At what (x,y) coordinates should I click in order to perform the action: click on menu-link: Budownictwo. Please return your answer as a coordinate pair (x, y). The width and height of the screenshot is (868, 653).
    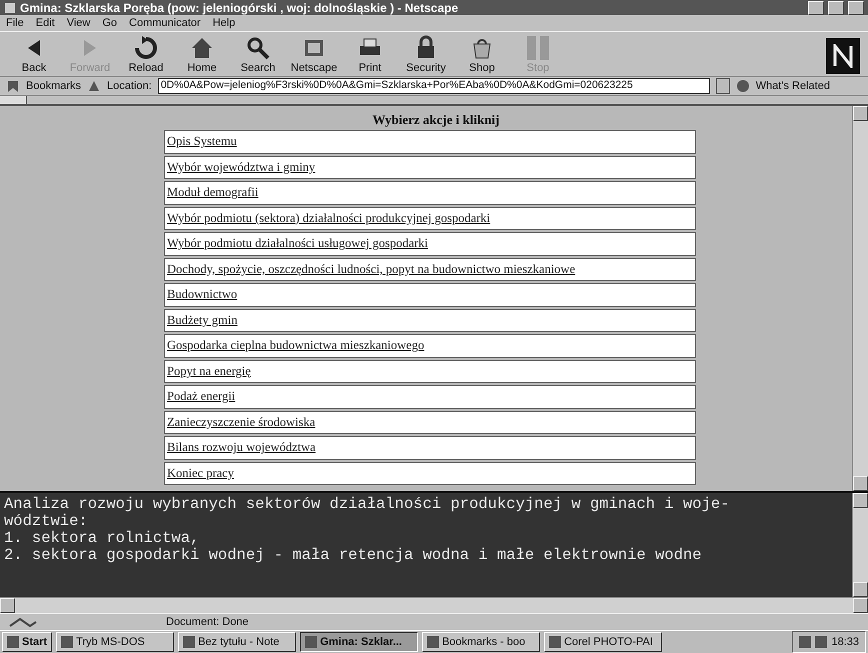
    Looking at the image, I should click on (202, 294).